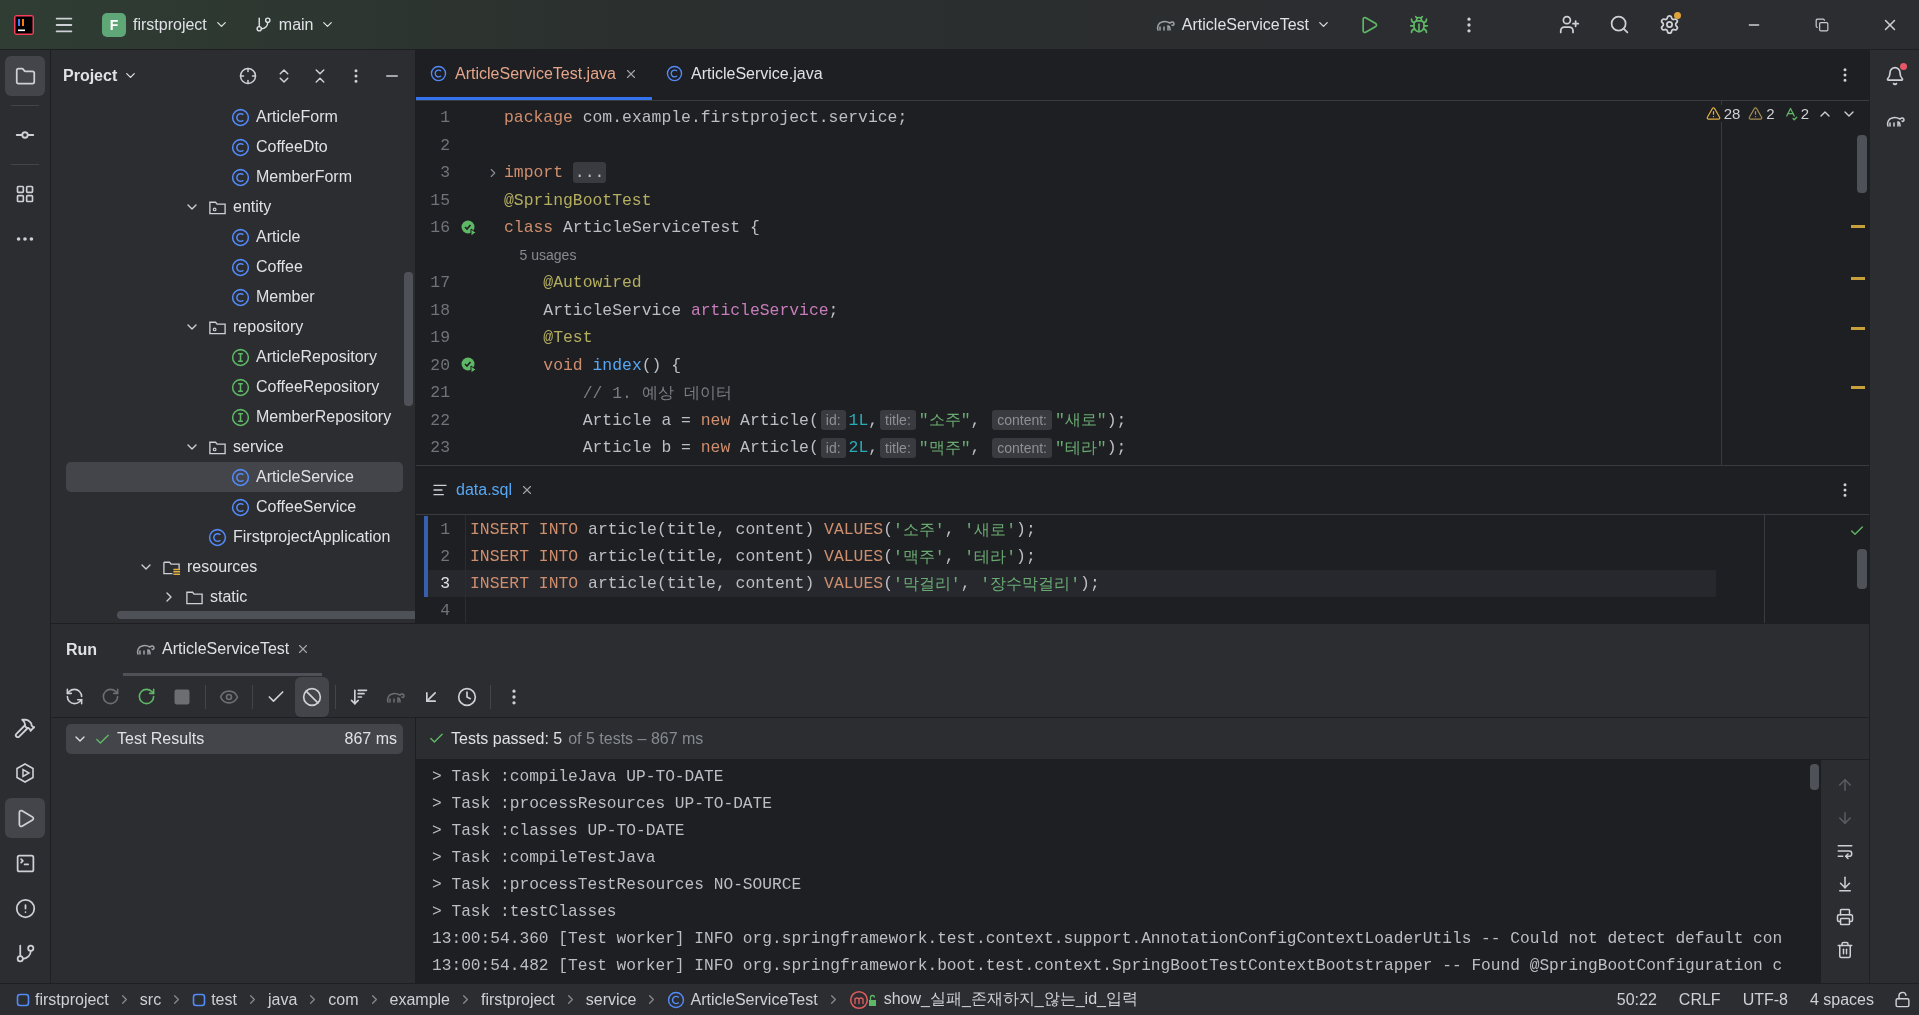  I want to click on code-line: // 1. 예상 데이터, so click(656, 393).